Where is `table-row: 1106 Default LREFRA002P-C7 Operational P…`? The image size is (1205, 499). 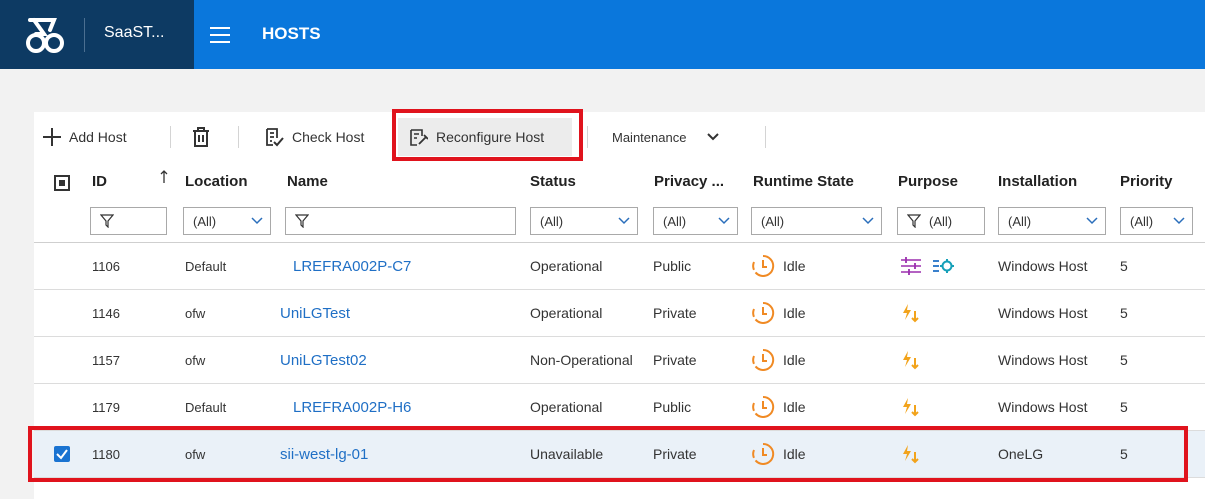
table-row: 1106 Default LREFRA002P-C7 Operational P… is located at coordinates (619, 266).